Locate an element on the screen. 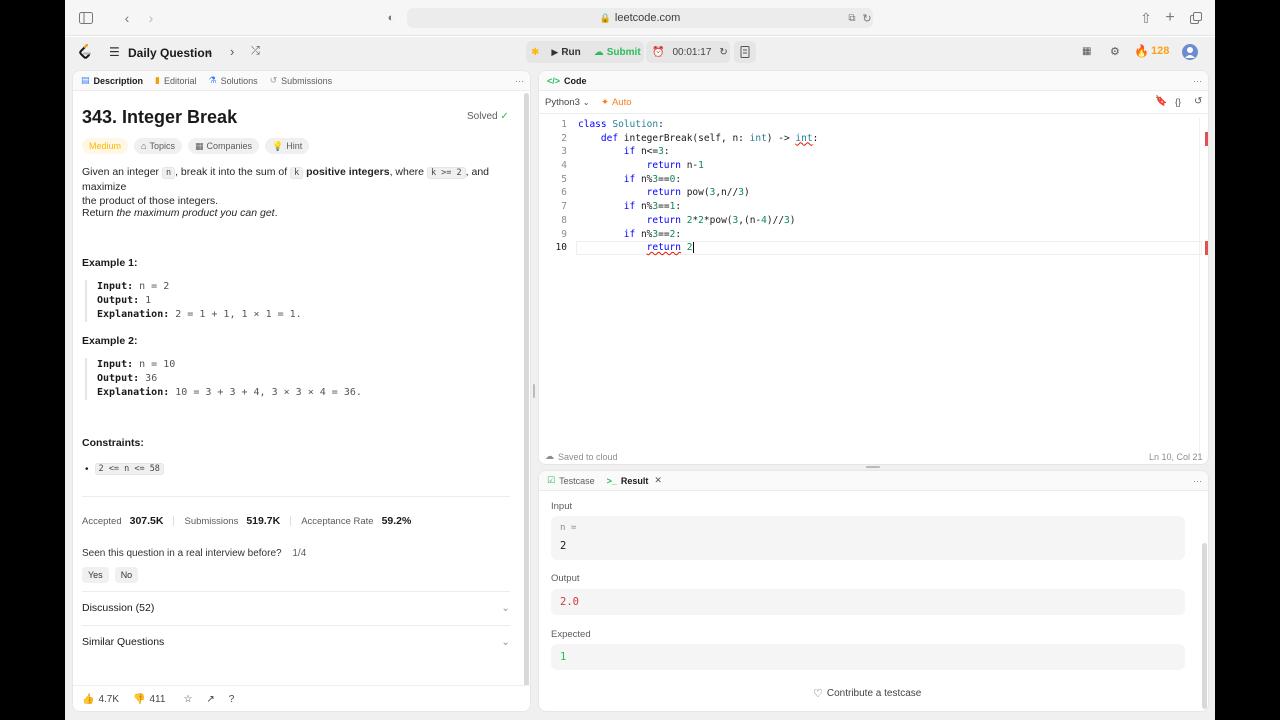  bottom-action-bar: 👍 4.7K 👎 411 ☆ ↗ ? is located at coordinates (301, 698).